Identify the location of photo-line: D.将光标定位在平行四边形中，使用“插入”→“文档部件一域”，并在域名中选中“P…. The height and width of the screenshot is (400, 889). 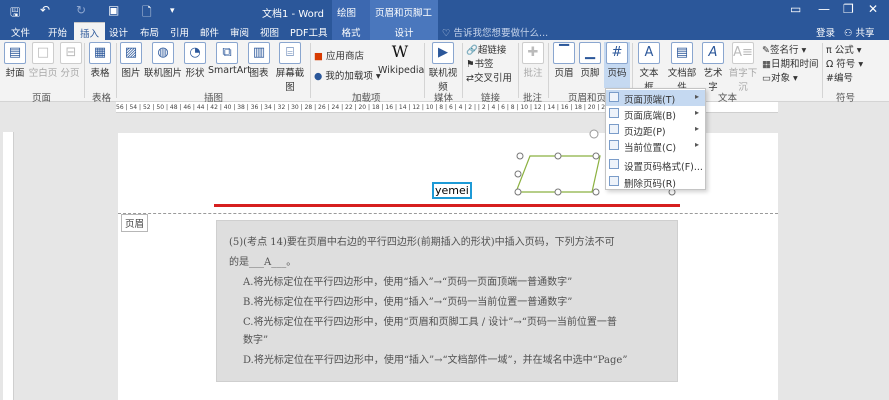
(435, 360).